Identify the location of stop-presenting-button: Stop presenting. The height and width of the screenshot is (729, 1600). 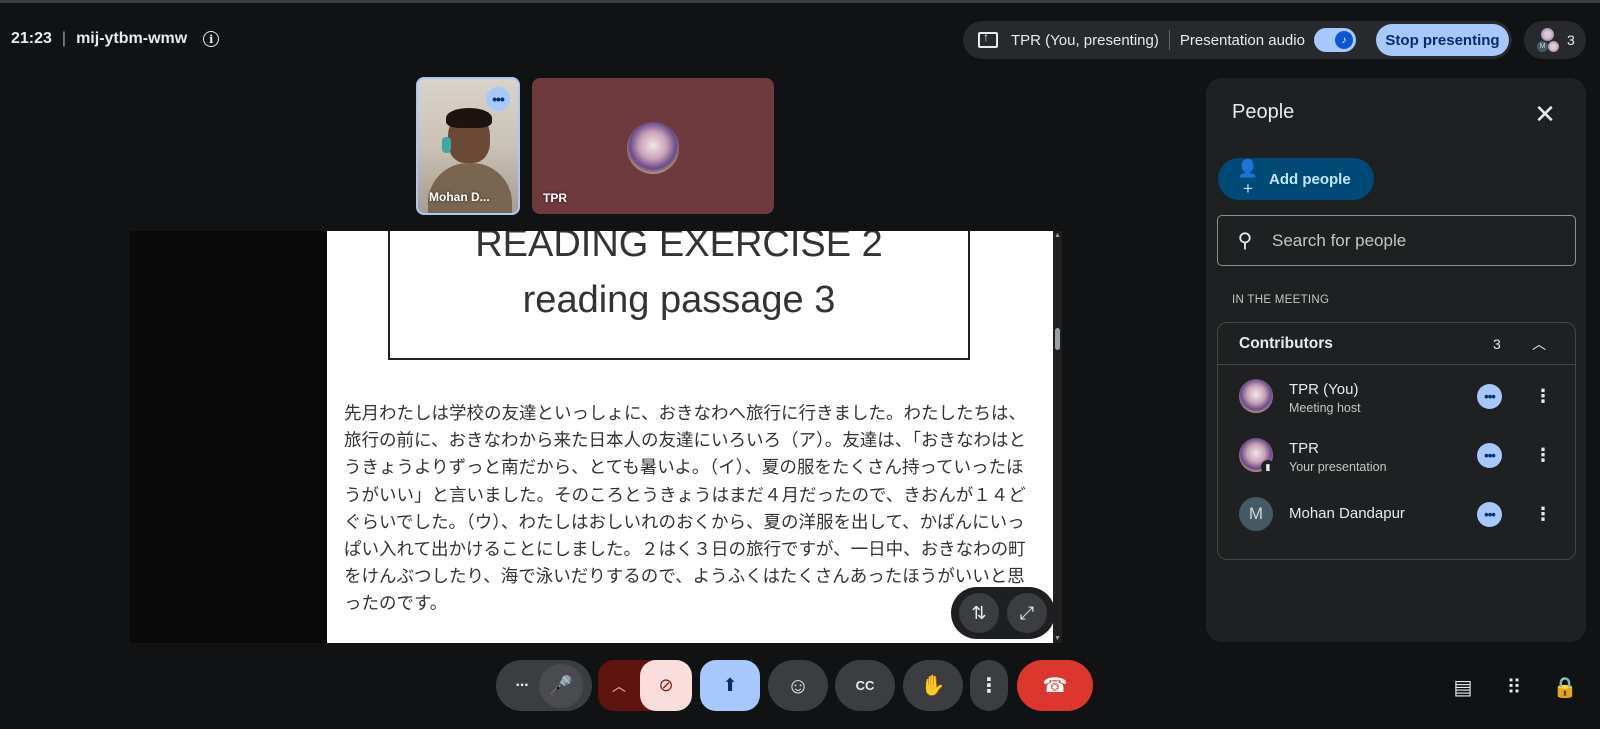
(1442, 40).